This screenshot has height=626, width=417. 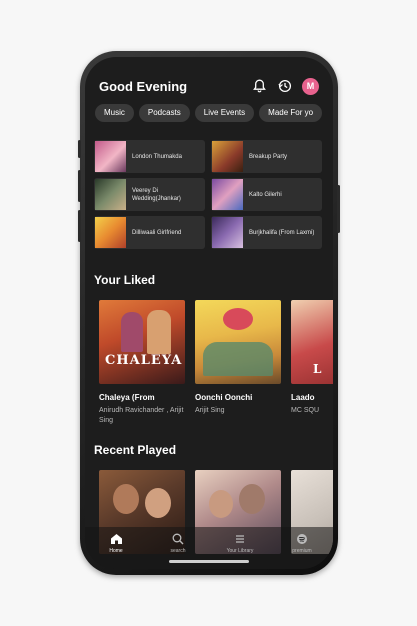 What do you see at coordinates (143, 86) in the screenshot?
I see `greeting-title: Good Evening` at bounding box center [143, 86].